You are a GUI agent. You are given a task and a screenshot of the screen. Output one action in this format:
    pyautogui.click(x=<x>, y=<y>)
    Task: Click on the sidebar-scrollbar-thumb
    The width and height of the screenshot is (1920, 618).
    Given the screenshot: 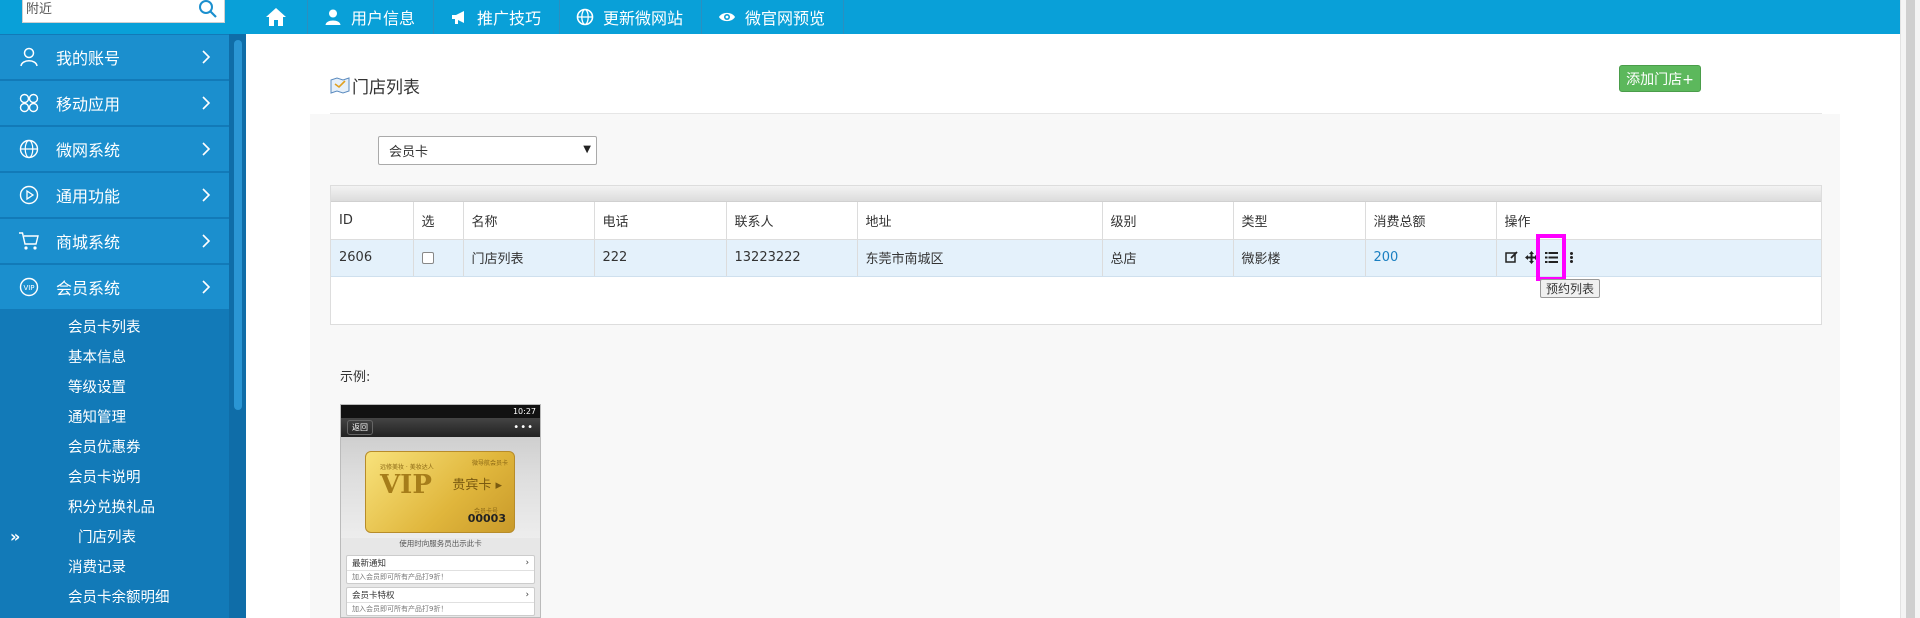 What is the action you would take?
    pyautogui.click(x=238, y=225)
    